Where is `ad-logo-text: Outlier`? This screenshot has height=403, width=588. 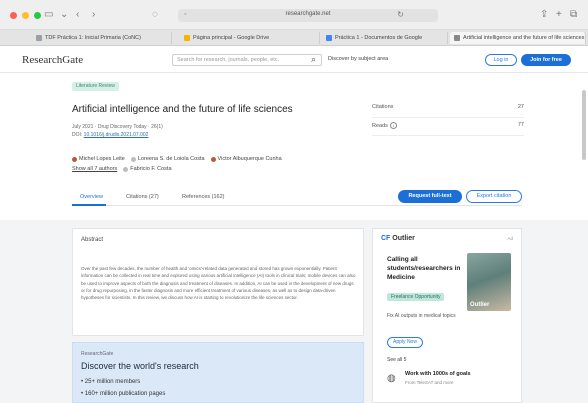 ad-logo-text: Outlier is located at coordinates (403, 238).